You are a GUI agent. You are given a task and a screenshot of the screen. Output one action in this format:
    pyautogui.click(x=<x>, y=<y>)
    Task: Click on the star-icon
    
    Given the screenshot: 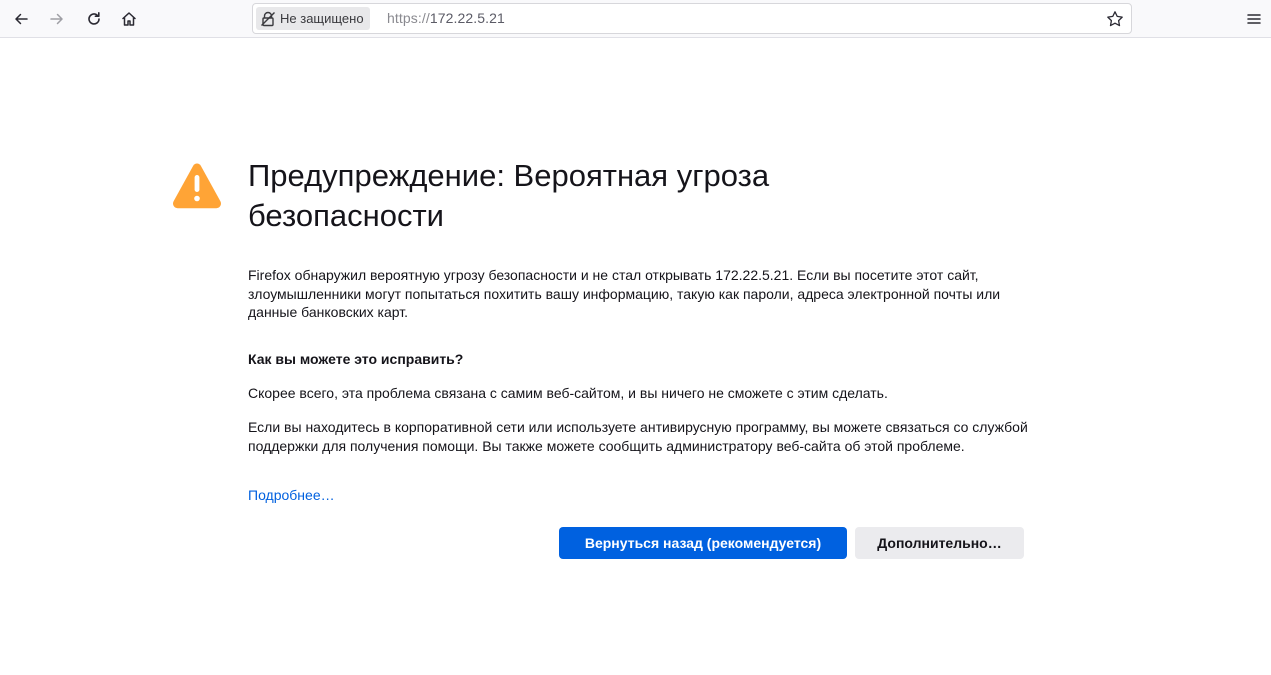 What is the action you would take?
    pyautogui.click(x=1115, y=19)
    